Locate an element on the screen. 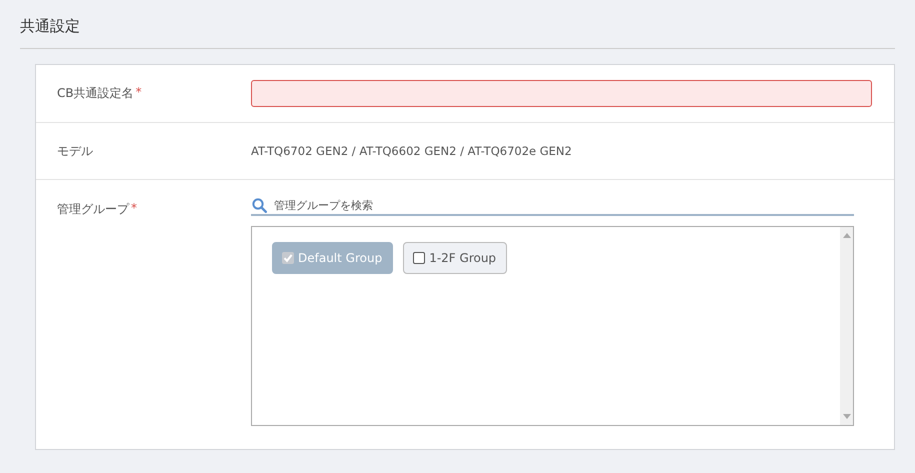  model-value: AT-TQ6702 GEN2 / AT-TQ6602 GEN2 / AT-TQ6702e GEN2 is located at coordinates (412, 151).